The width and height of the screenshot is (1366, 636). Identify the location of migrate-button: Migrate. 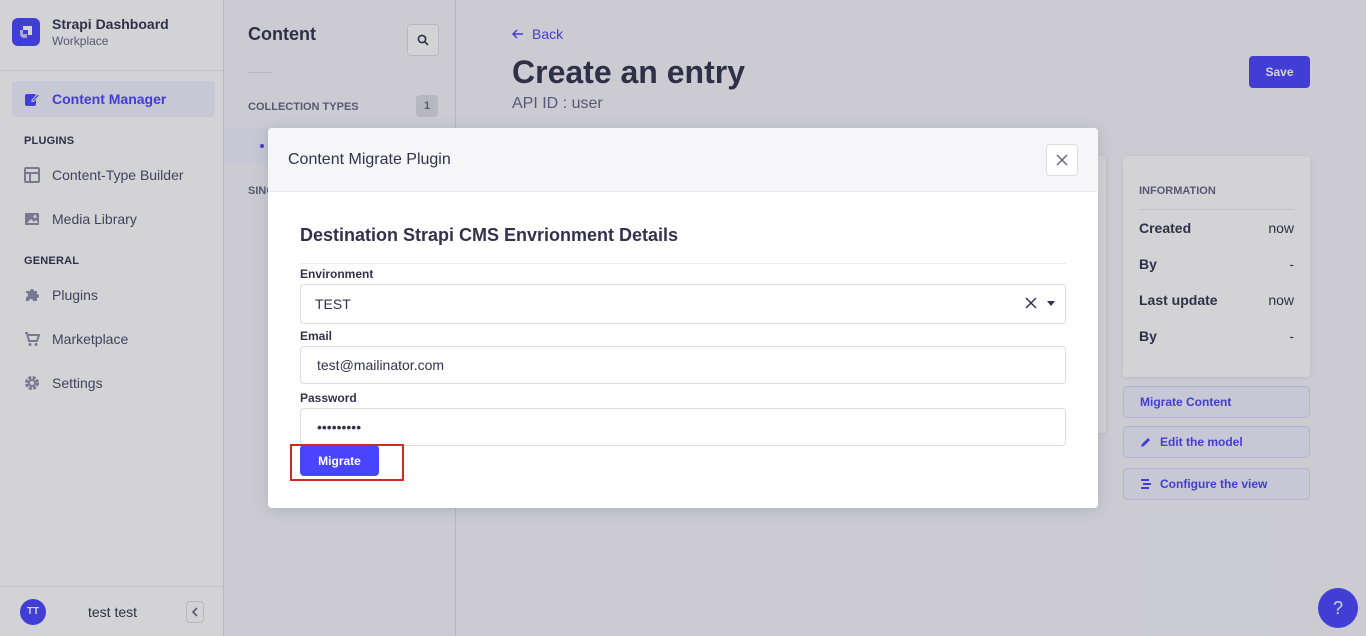
(339, 460).